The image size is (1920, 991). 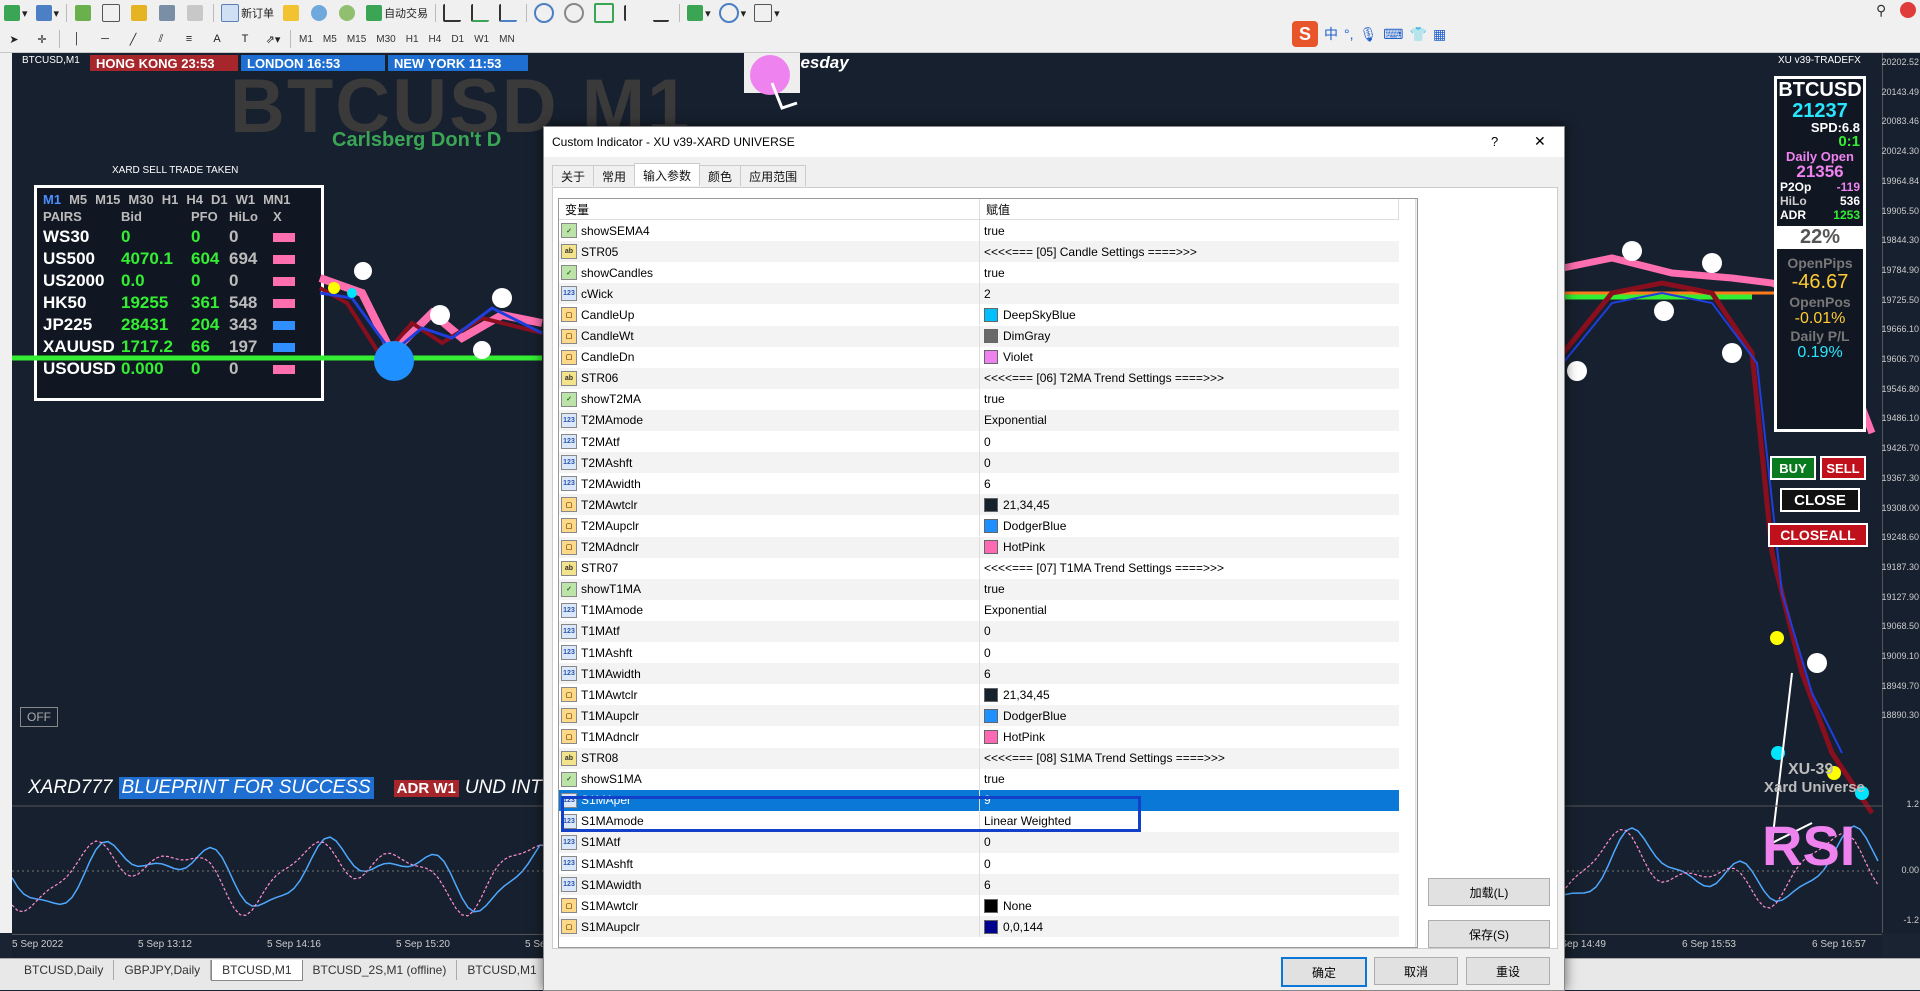 I want to click on input-row: 123 cWick 2, so click(x=979, y=294).